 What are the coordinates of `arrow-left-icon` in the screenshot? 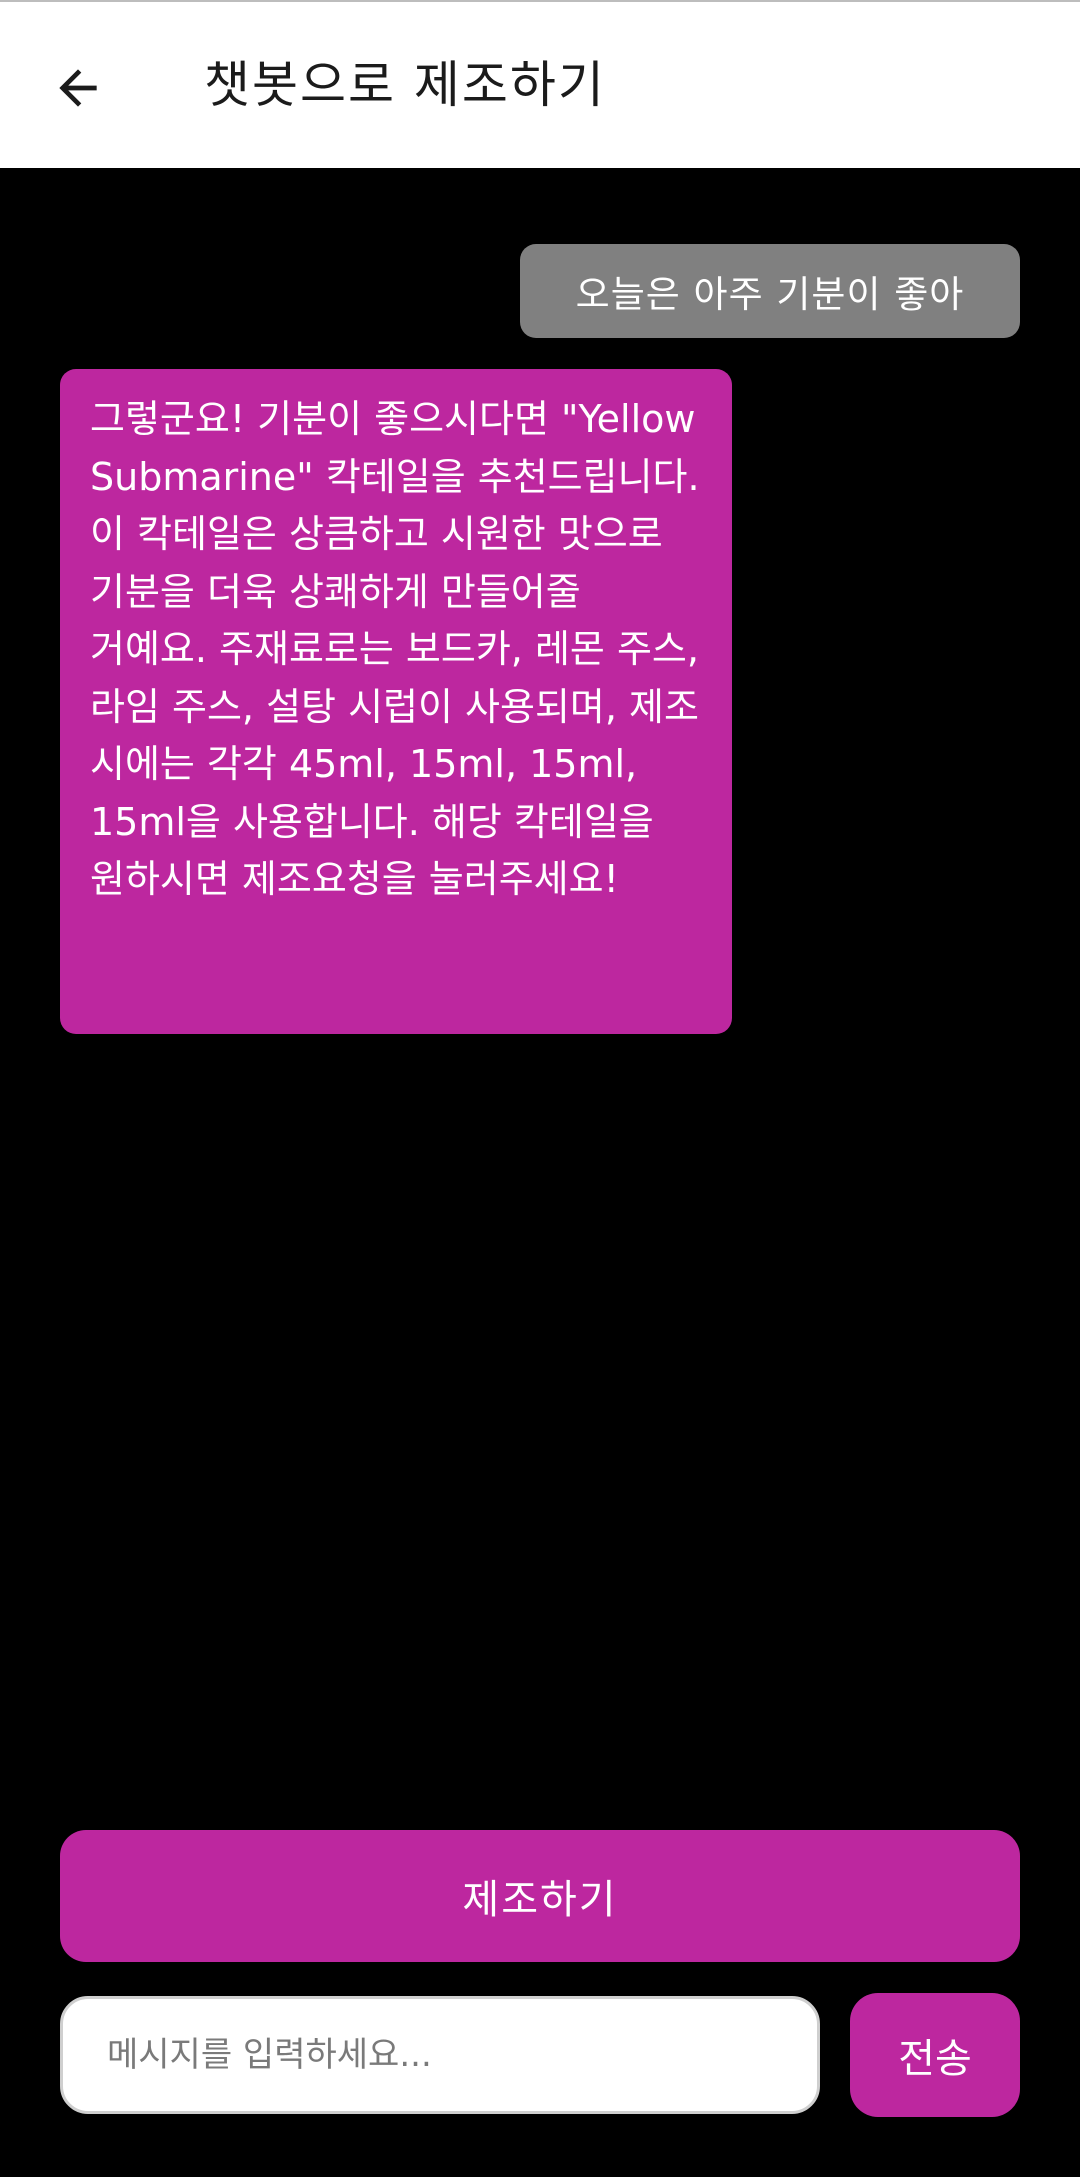 It's located at (78, 88).